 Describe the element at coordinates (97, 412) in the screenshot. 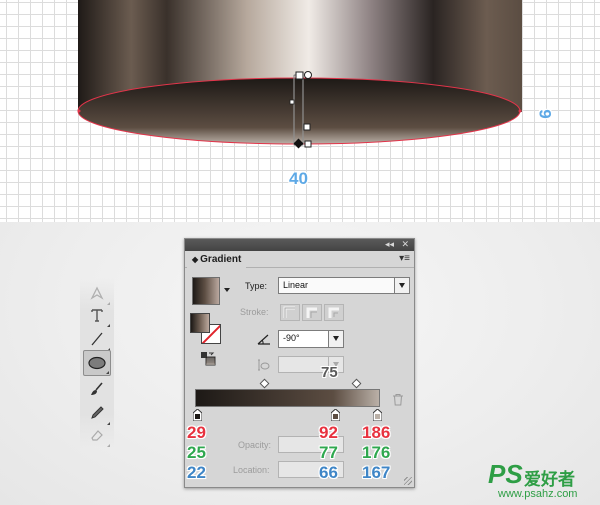

I see `pencil-icon` at that location.